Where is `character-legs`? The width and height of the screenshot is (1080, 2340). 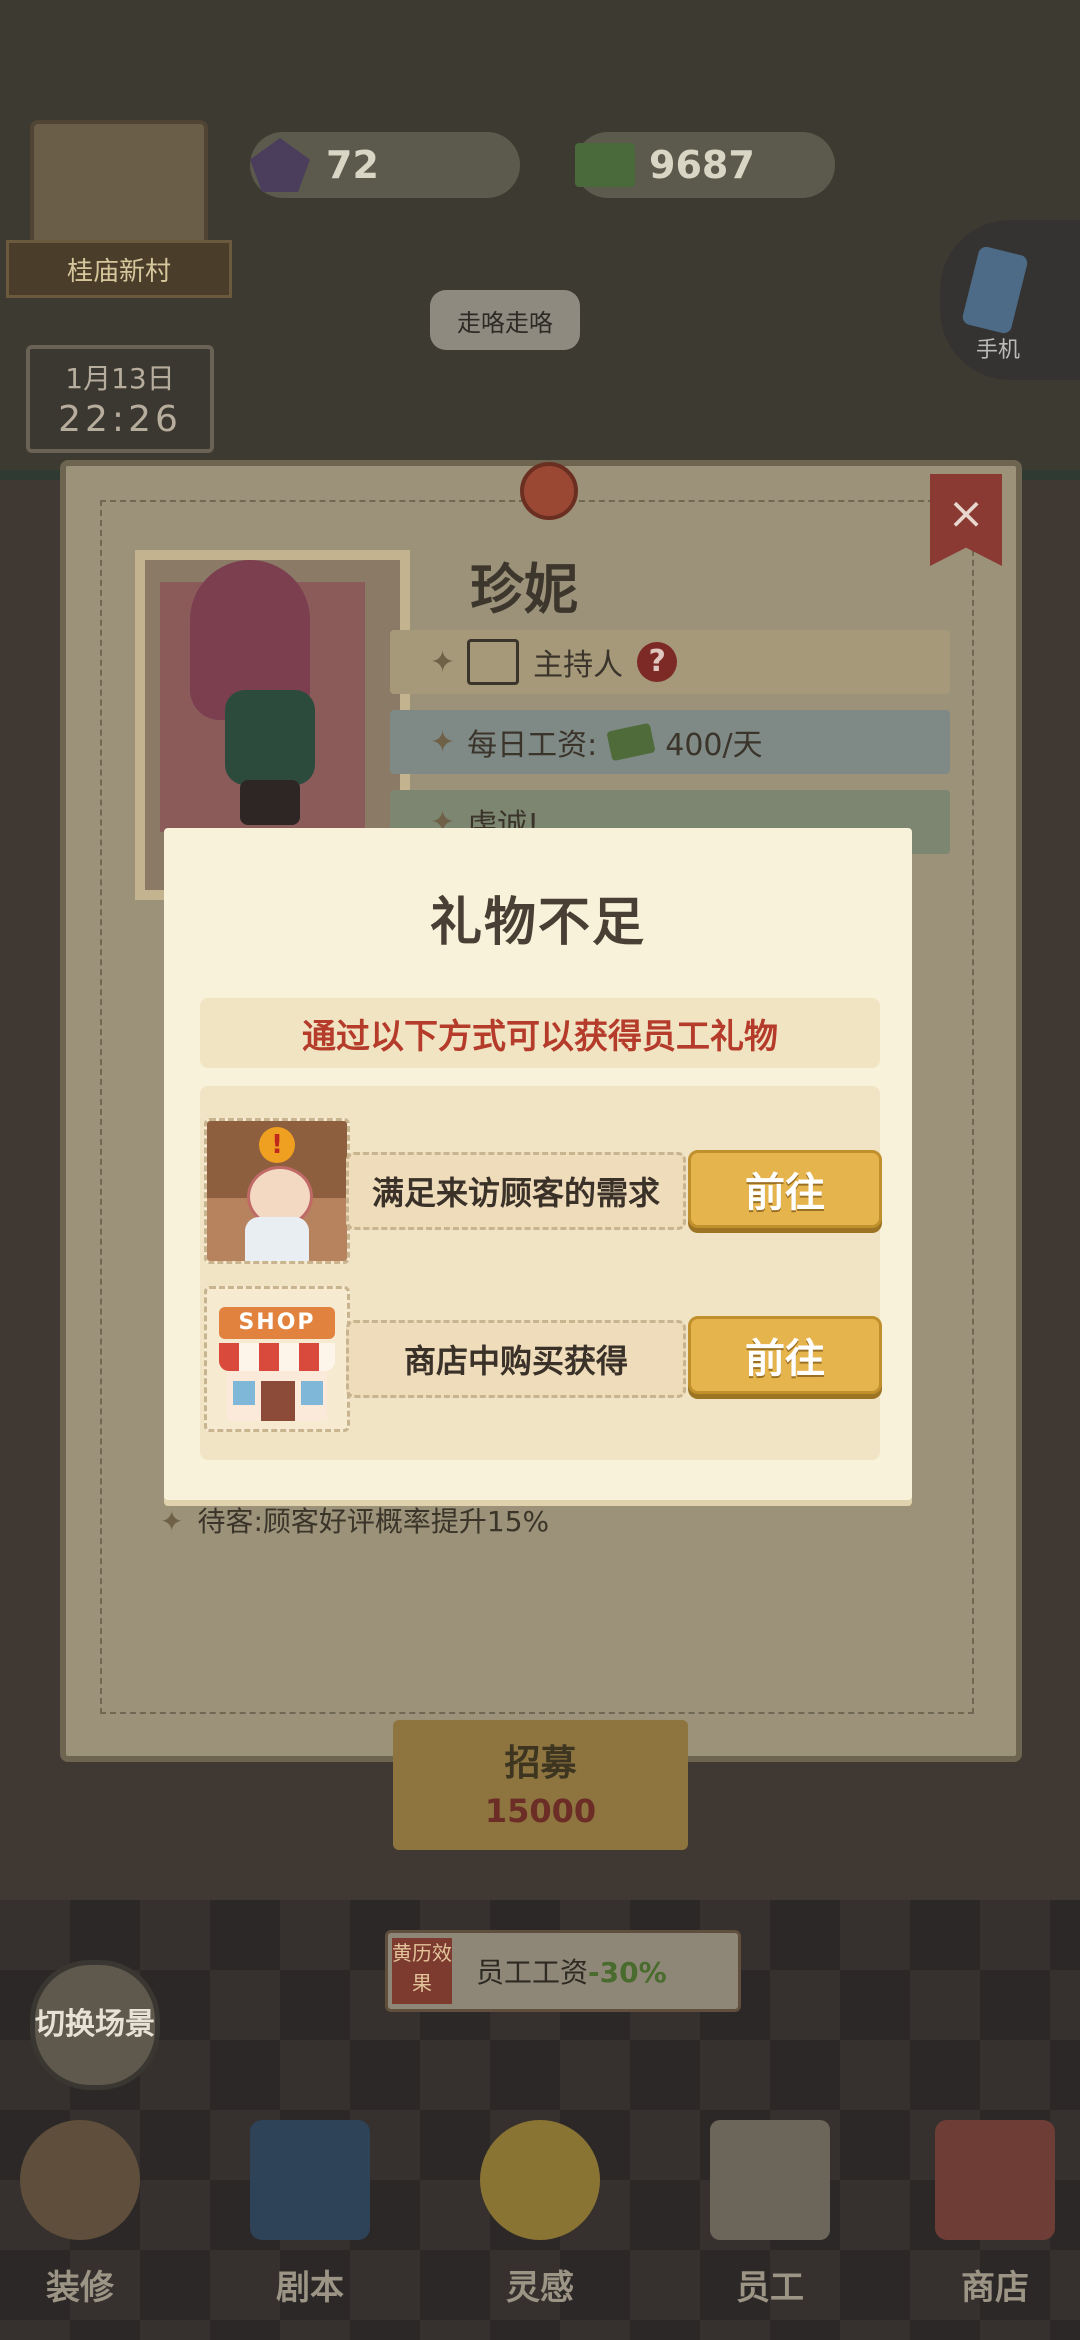 character-legs is located at coordinates (270, 802).